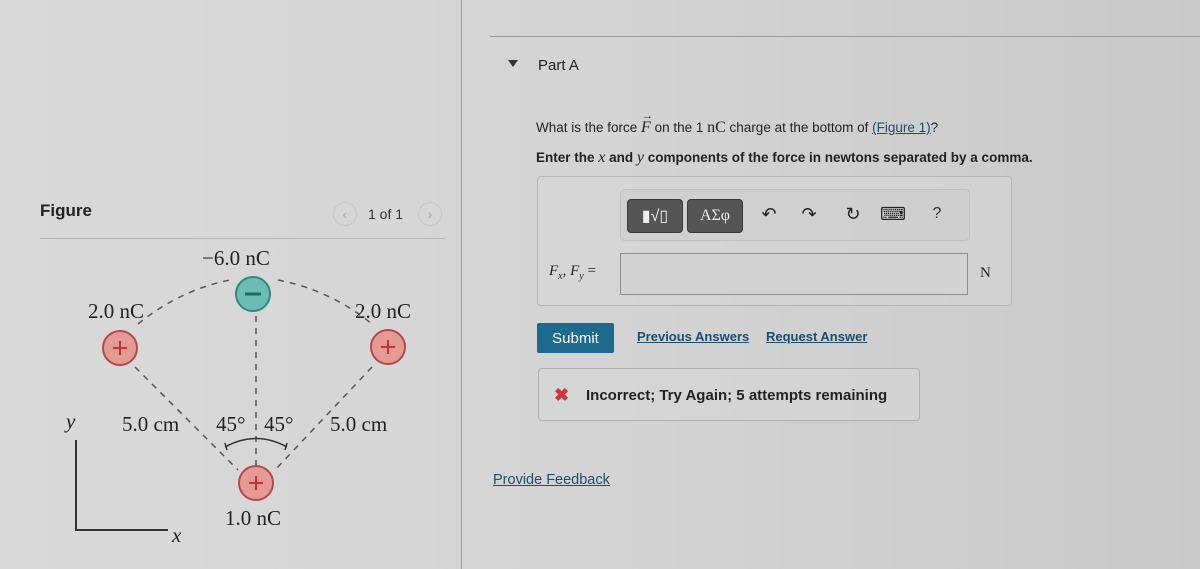  Describe the element at coordinates (647, 123) in the screenshot. I see `force-vector-symbol: → F` at that location.